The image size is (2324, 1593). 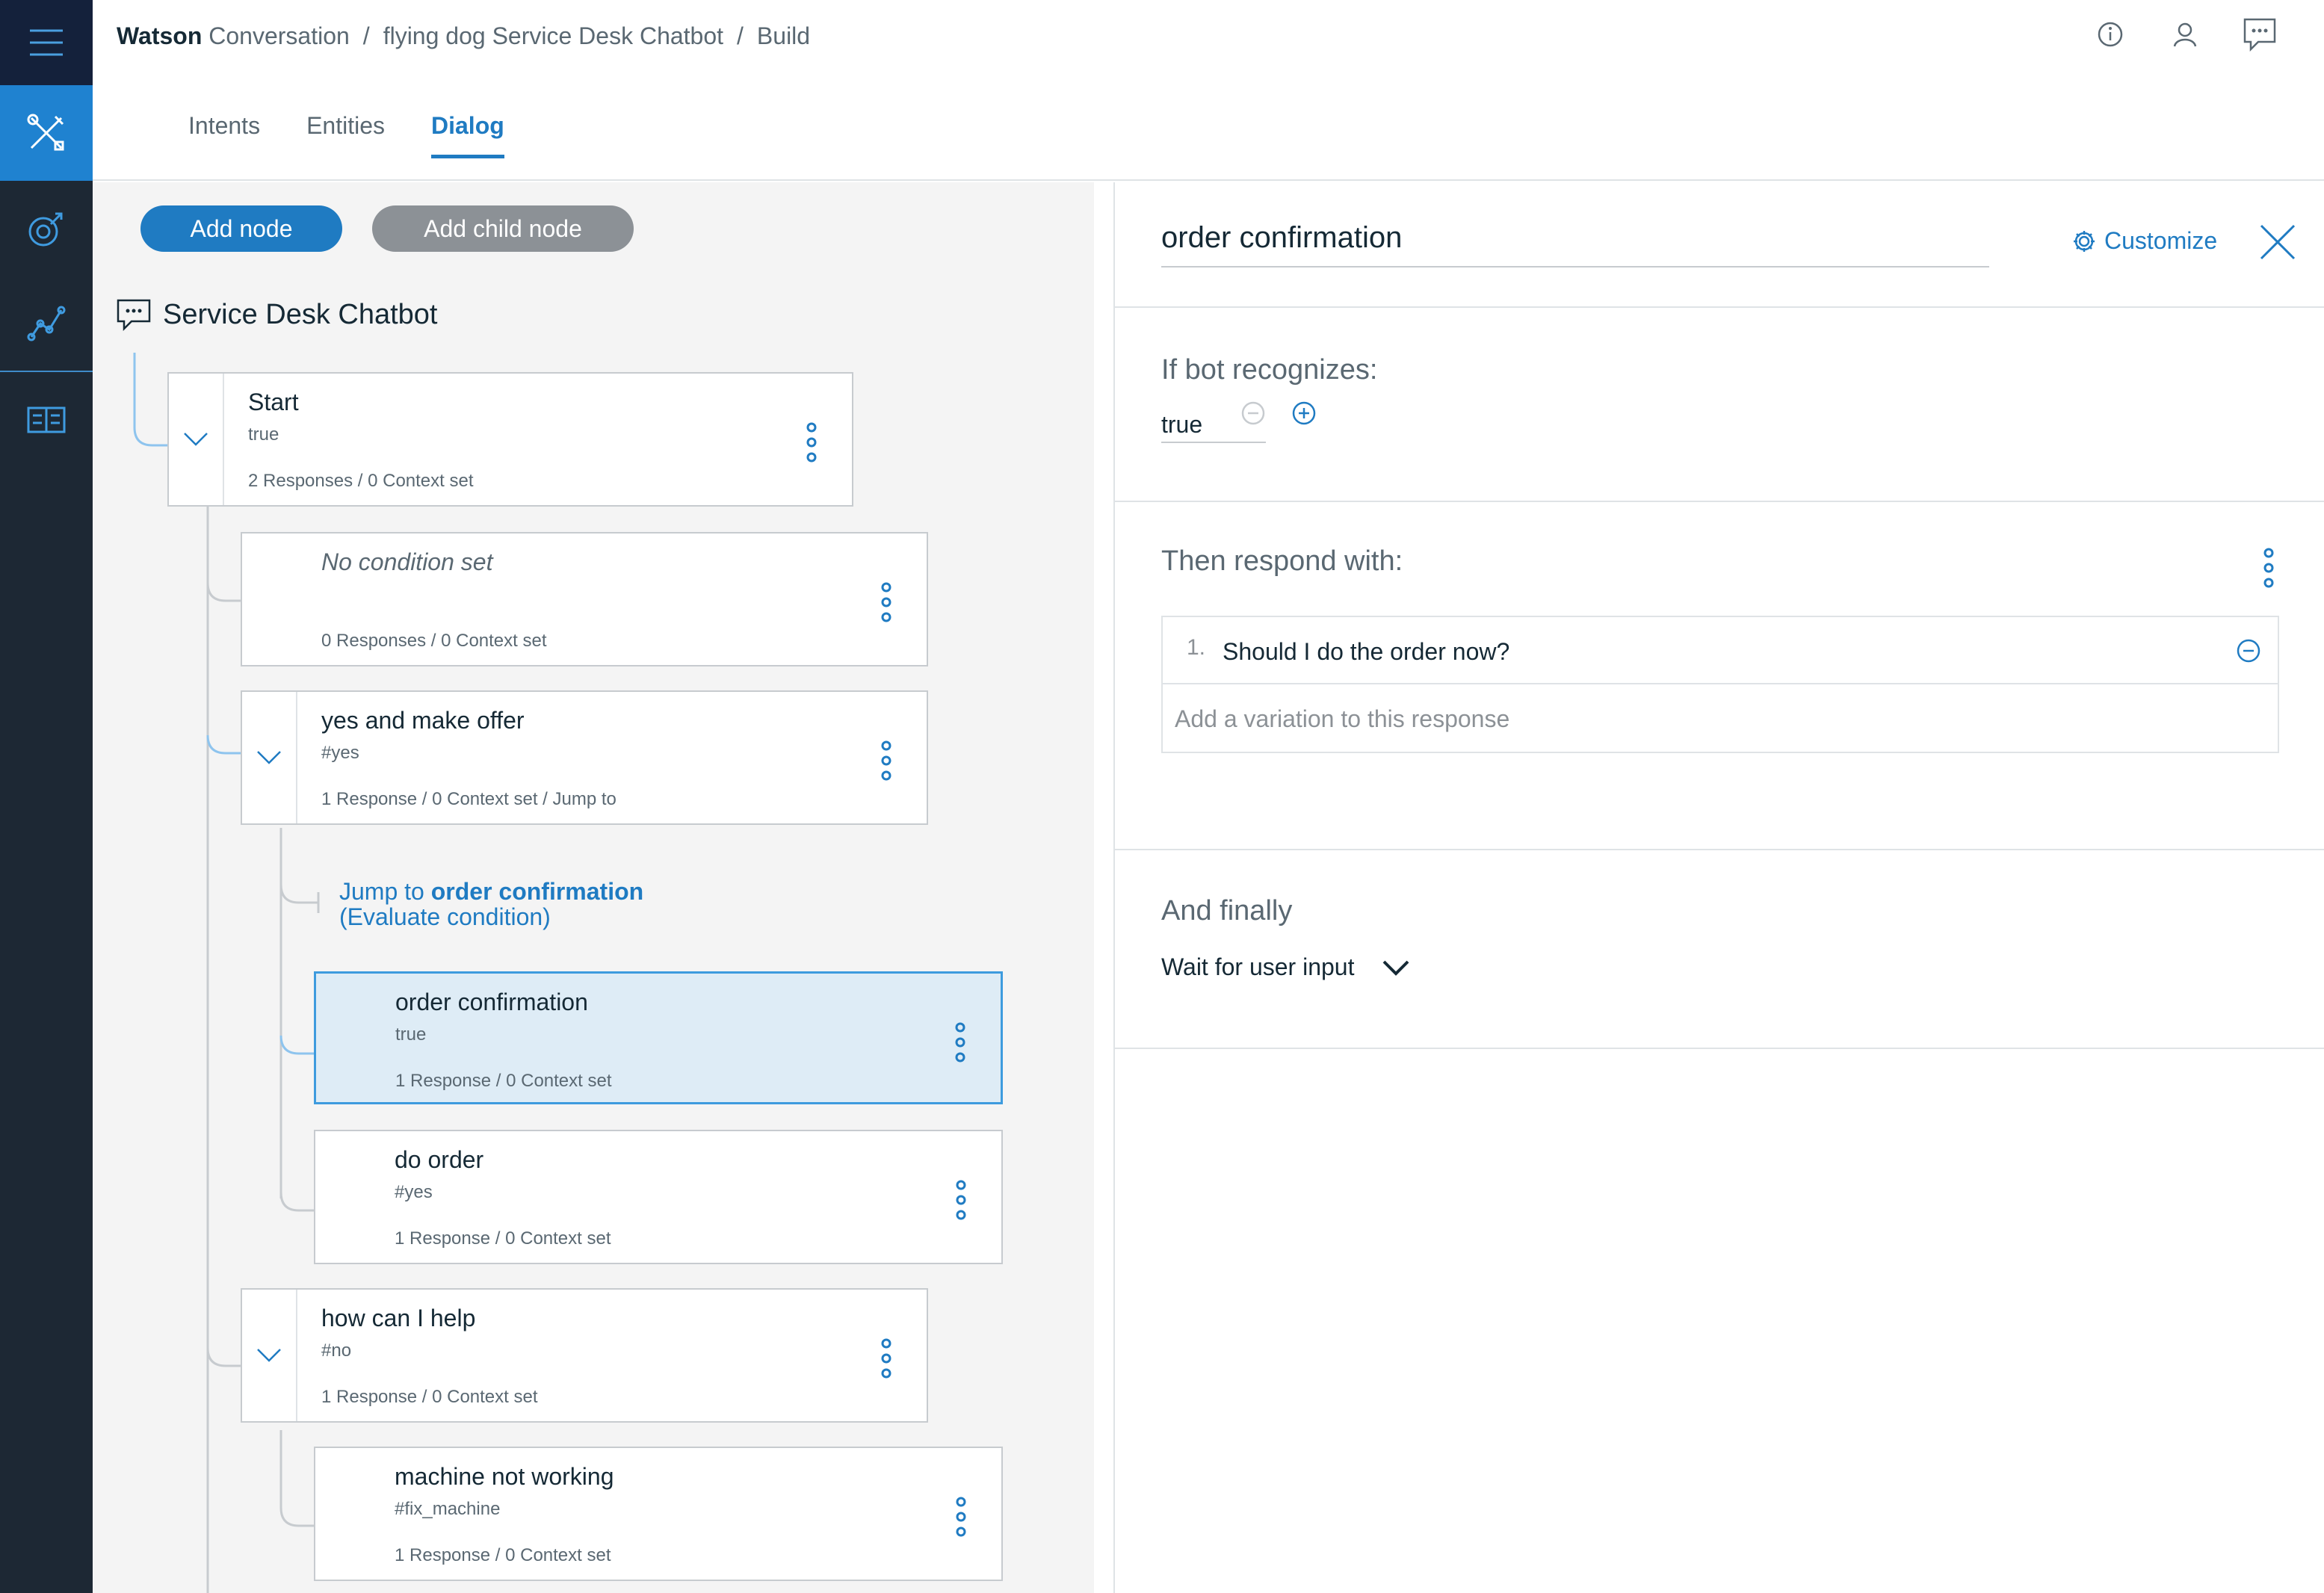 I want to click on deploy-icon, so click(x=46, y=419).